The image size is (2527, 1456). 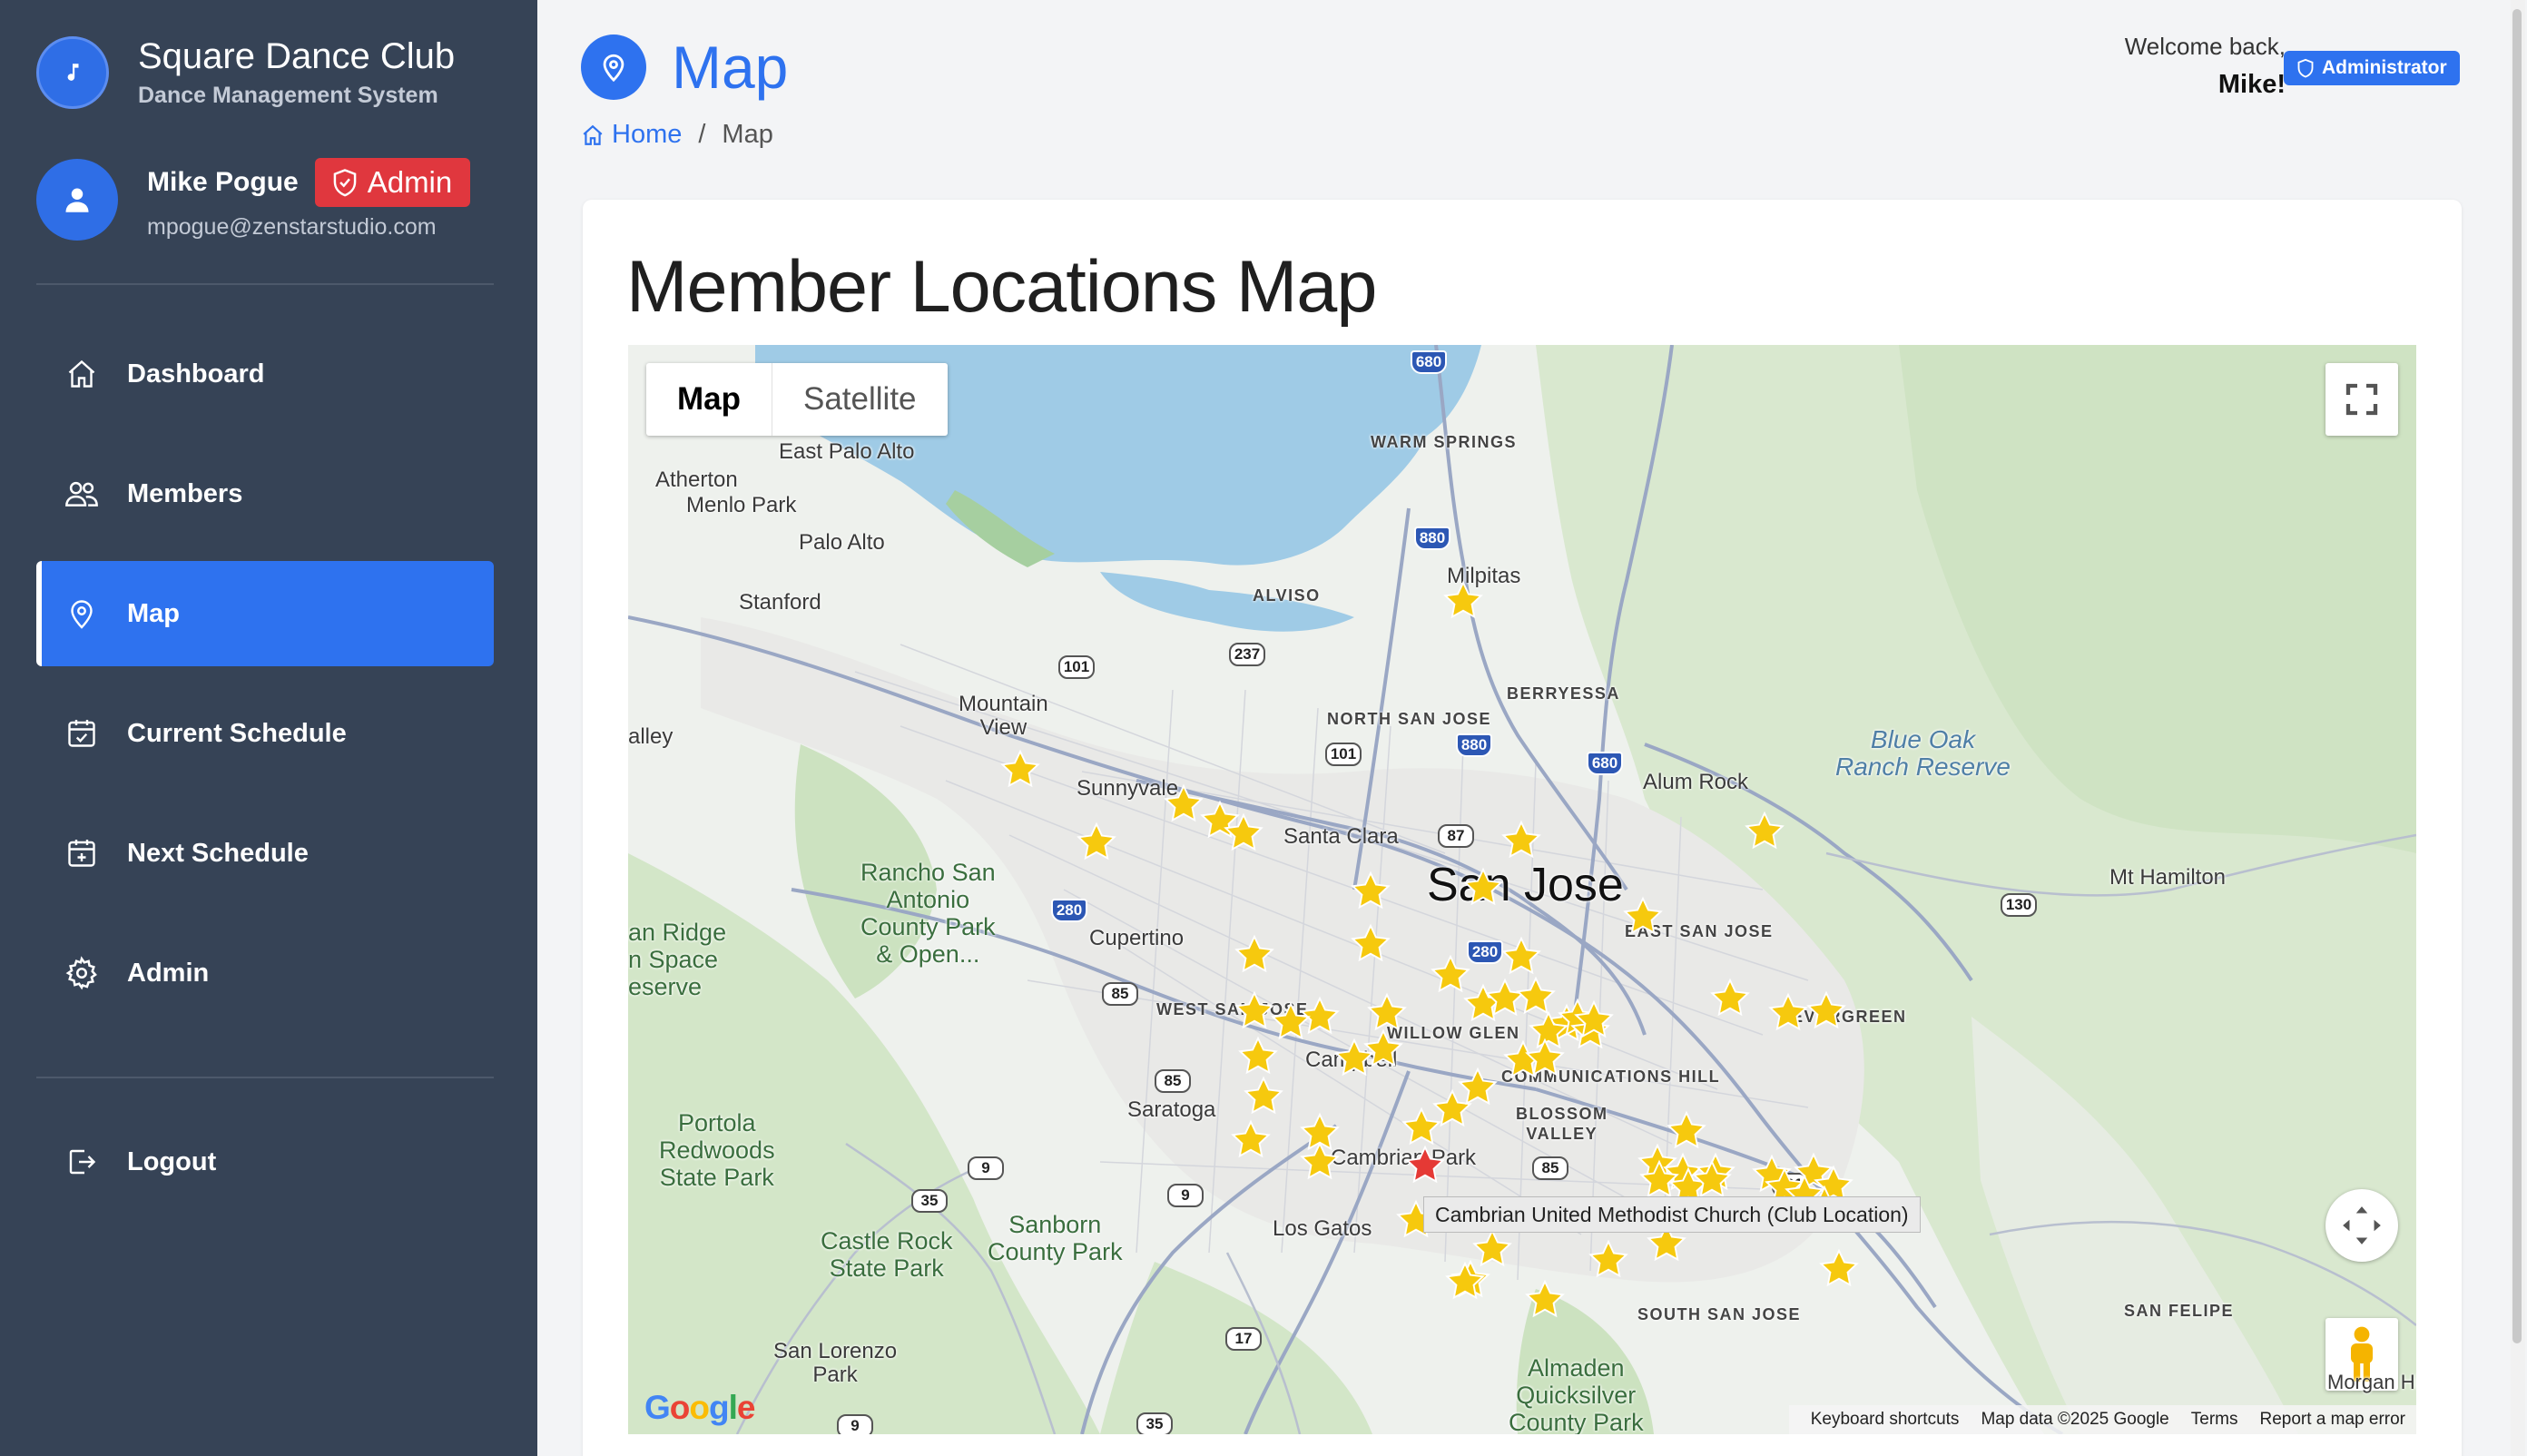 I want to click on place-label: SOUTH SAN JOSE, so click(x=1719, y=1314).